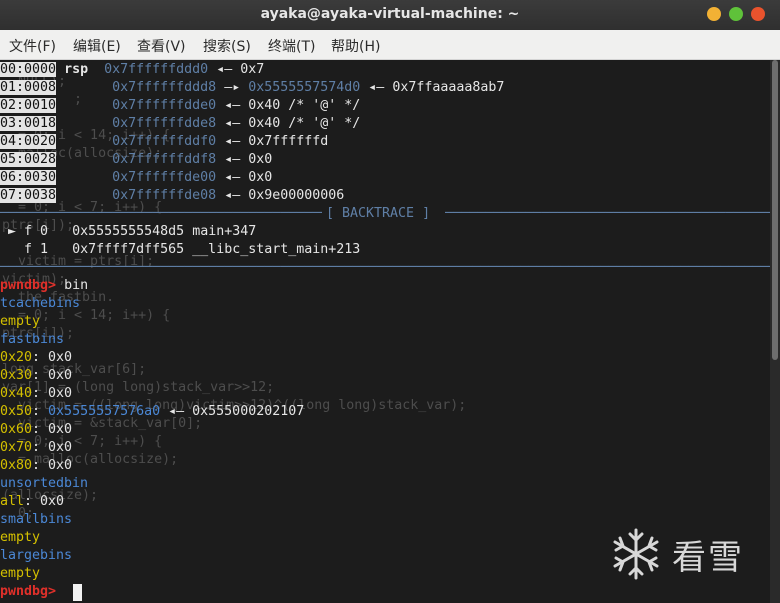 Image resolution: width=780 pixels, height=603 pixels. I want to click on watermark-text: 看雪, so click(708, 558).